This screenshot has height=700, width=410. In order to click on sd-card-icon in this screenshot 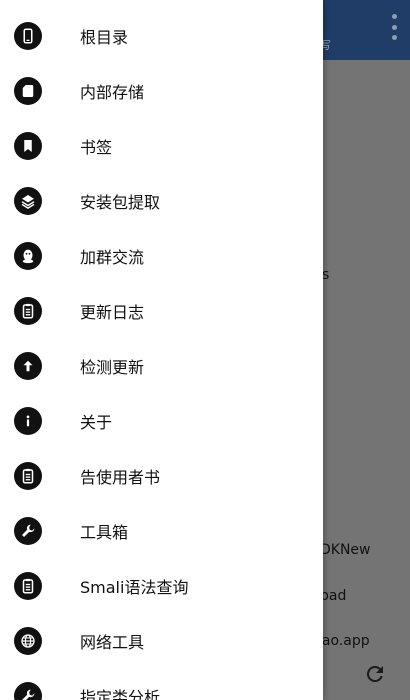, I will do `click(28, 90)`.